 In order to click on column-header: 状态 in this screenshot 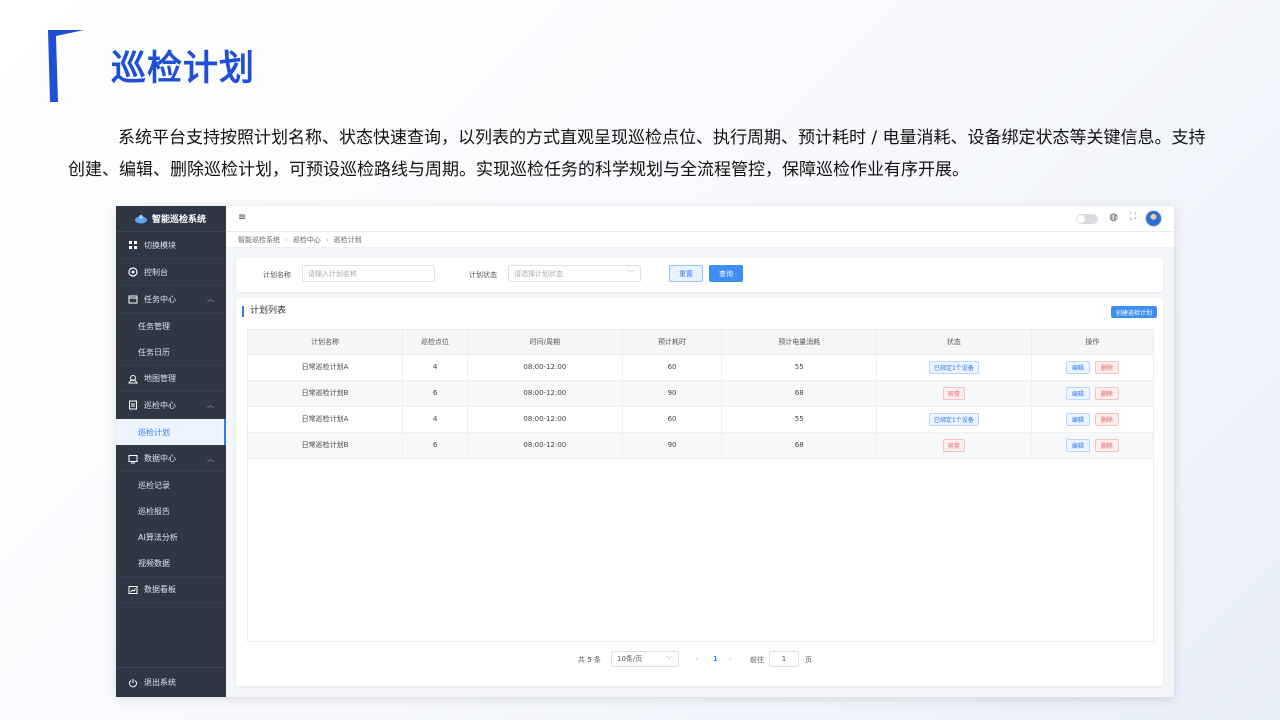, I will do `click(954, 342)`.